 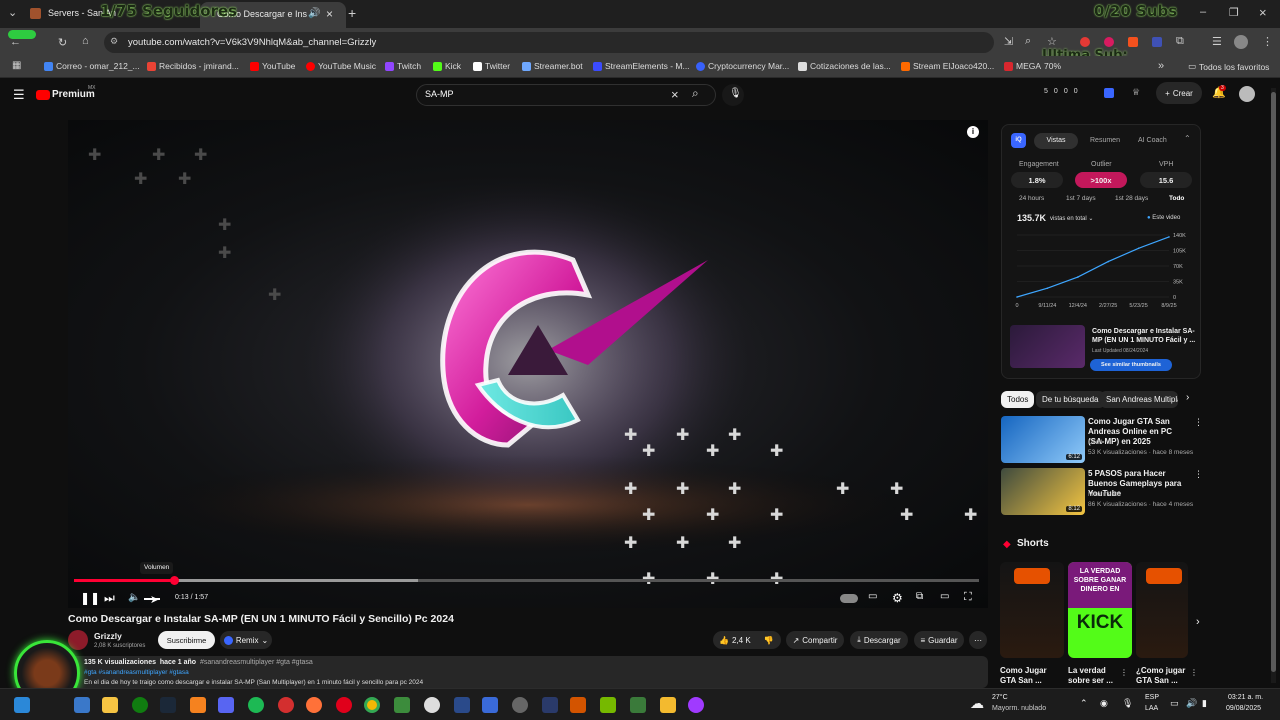 What do you see at coordinates (939, 640) in the screenshot?
I see `save-button: ≡ Guardar` at bounding box center [939, 640].